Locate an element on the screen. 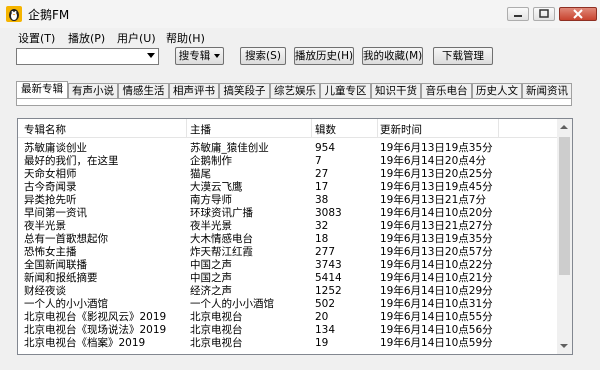 This screenshot has height=370, width=600. episode-count: 19 is located at coordinates (322, 343).